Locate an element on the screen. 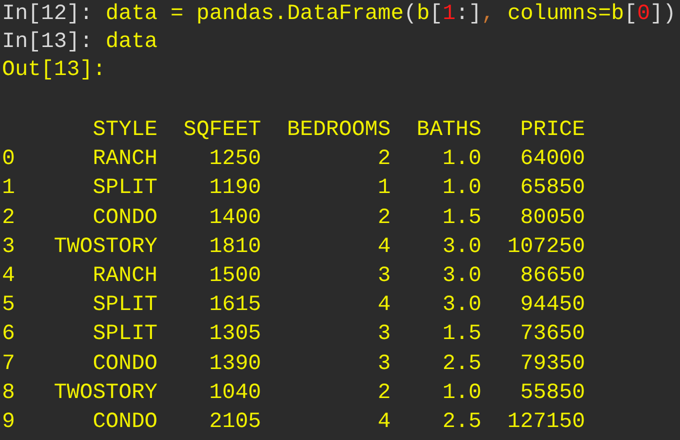 Image resolution: width=680 pixels, height=440 pixels. table-cell-text: 1040 is located at coordinates (235, 393).